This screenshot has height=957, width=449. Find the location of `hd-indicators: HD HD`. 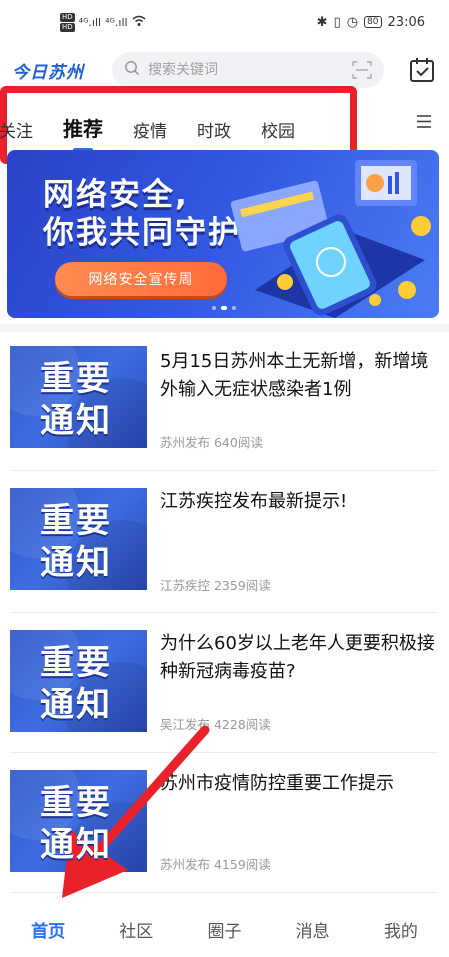

hd-indicators: HD HD is located at coordinates (67, 22).